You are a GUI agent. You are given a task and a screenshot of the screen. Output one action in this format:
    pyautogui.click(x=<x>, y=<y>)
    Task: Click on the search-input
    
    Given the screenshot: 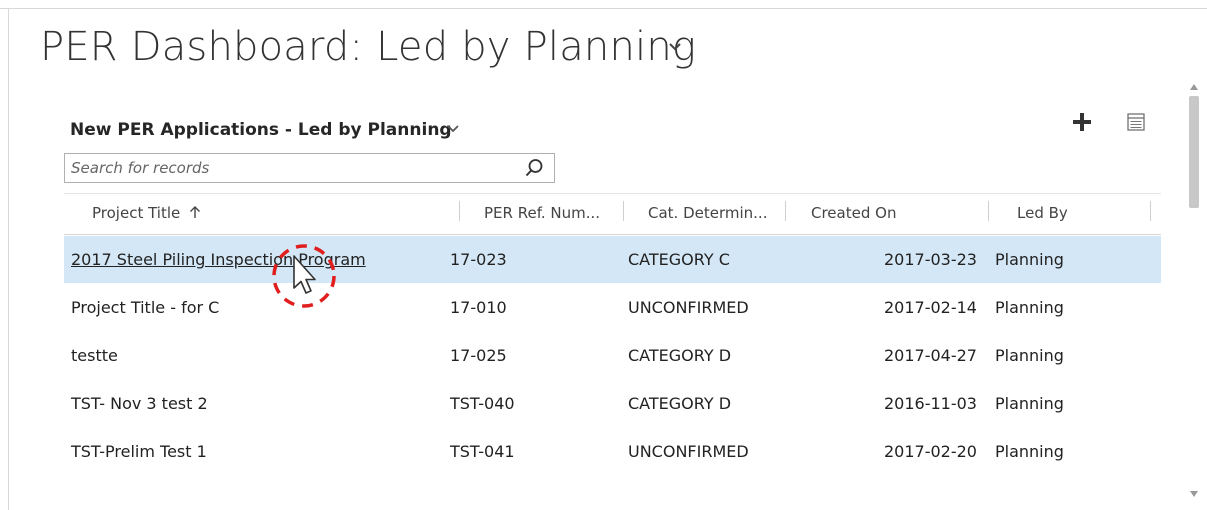 What is the action you would take?
    pyautogui.click(x=285, y=168)
    